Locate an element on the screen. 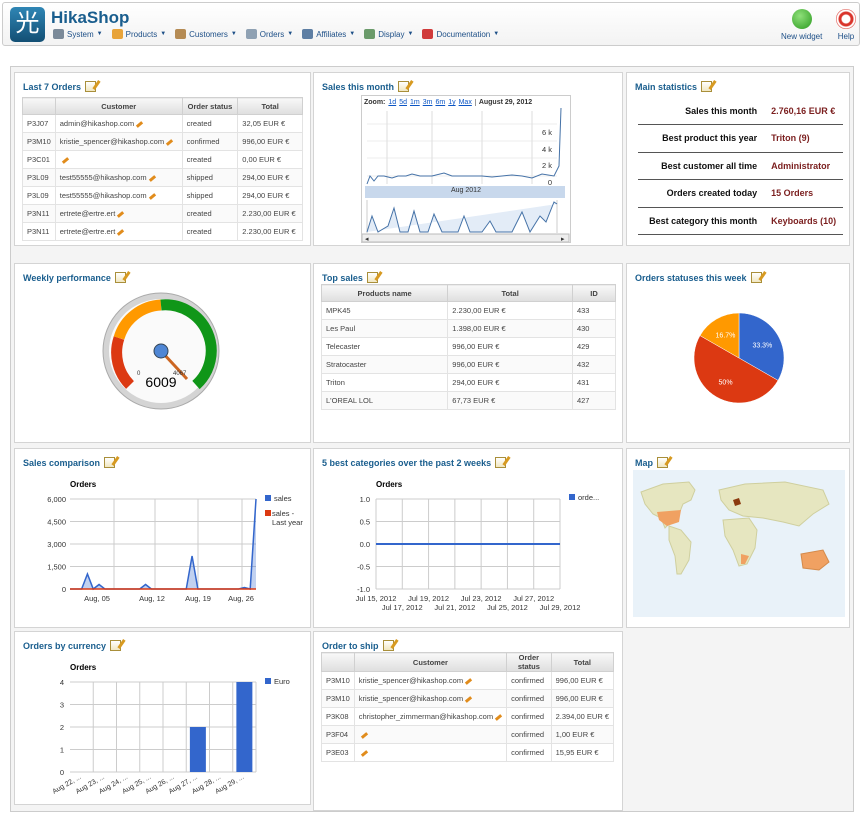 This screenshot has width=863, height=822. product-name-link: Triton is located at coordinates (384, 382).